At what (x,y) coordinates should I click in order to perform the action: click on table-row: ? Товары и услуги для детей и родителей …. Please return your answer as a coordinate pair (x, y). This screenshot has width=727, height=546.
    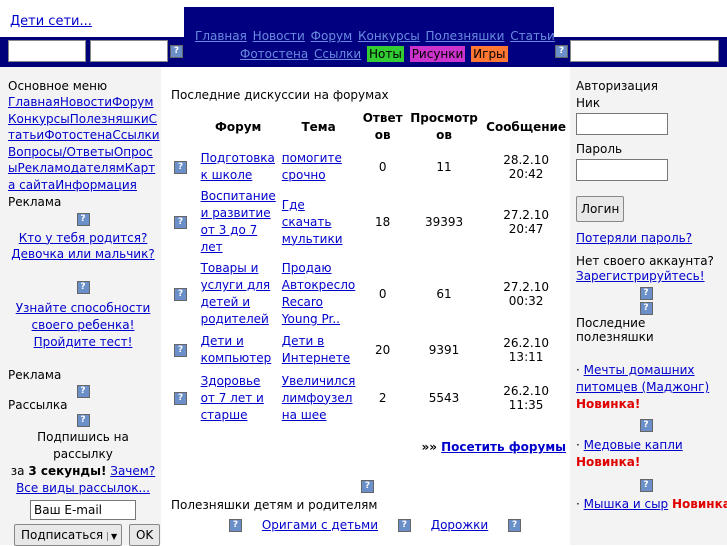
    Looking at the image, I should click on (371, 294).